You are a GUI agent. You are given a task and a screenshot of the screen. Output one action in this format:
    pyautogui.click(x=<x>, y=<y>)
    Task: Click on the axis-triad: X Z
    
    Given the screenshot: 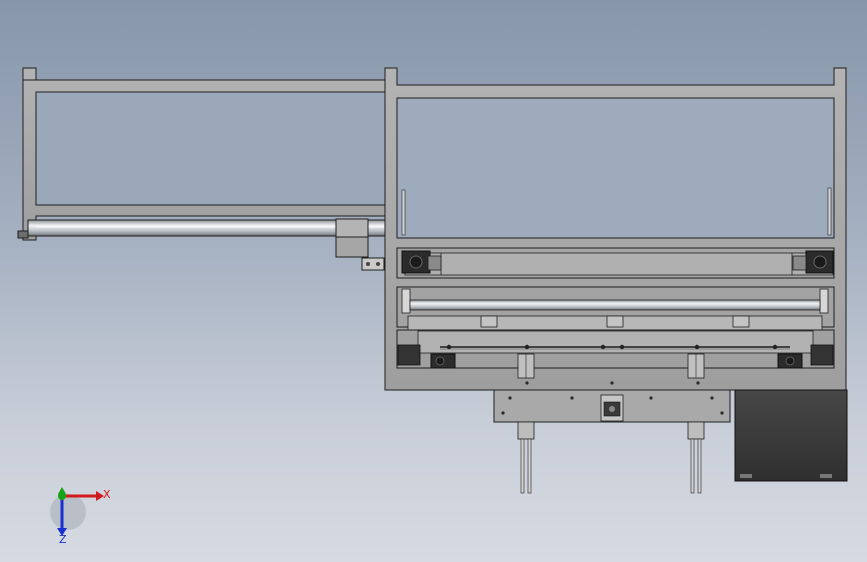 What is the action you would take?
    pyautogui.click(x=80, y=516)
    